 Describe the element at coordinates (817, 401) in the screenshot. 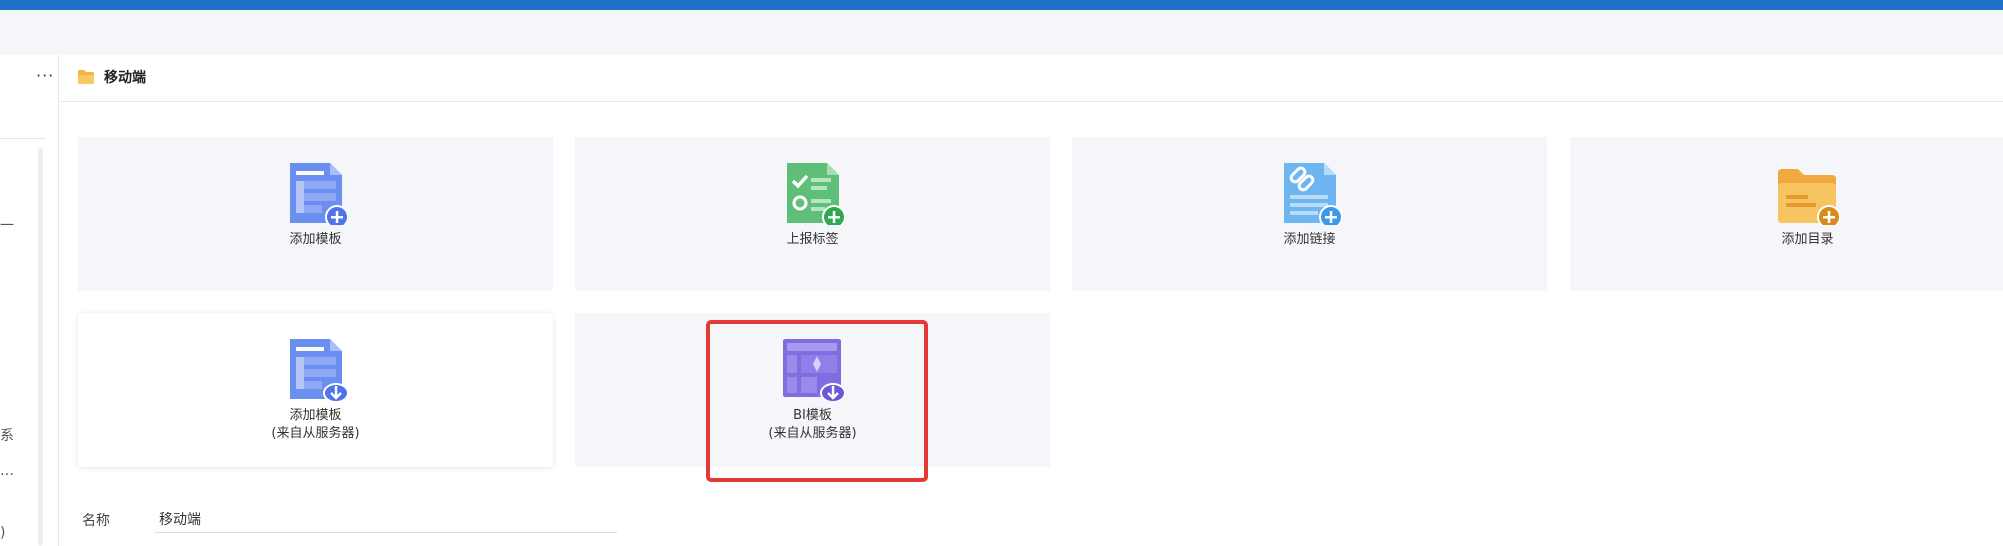

I see `highlight-box` at that location.